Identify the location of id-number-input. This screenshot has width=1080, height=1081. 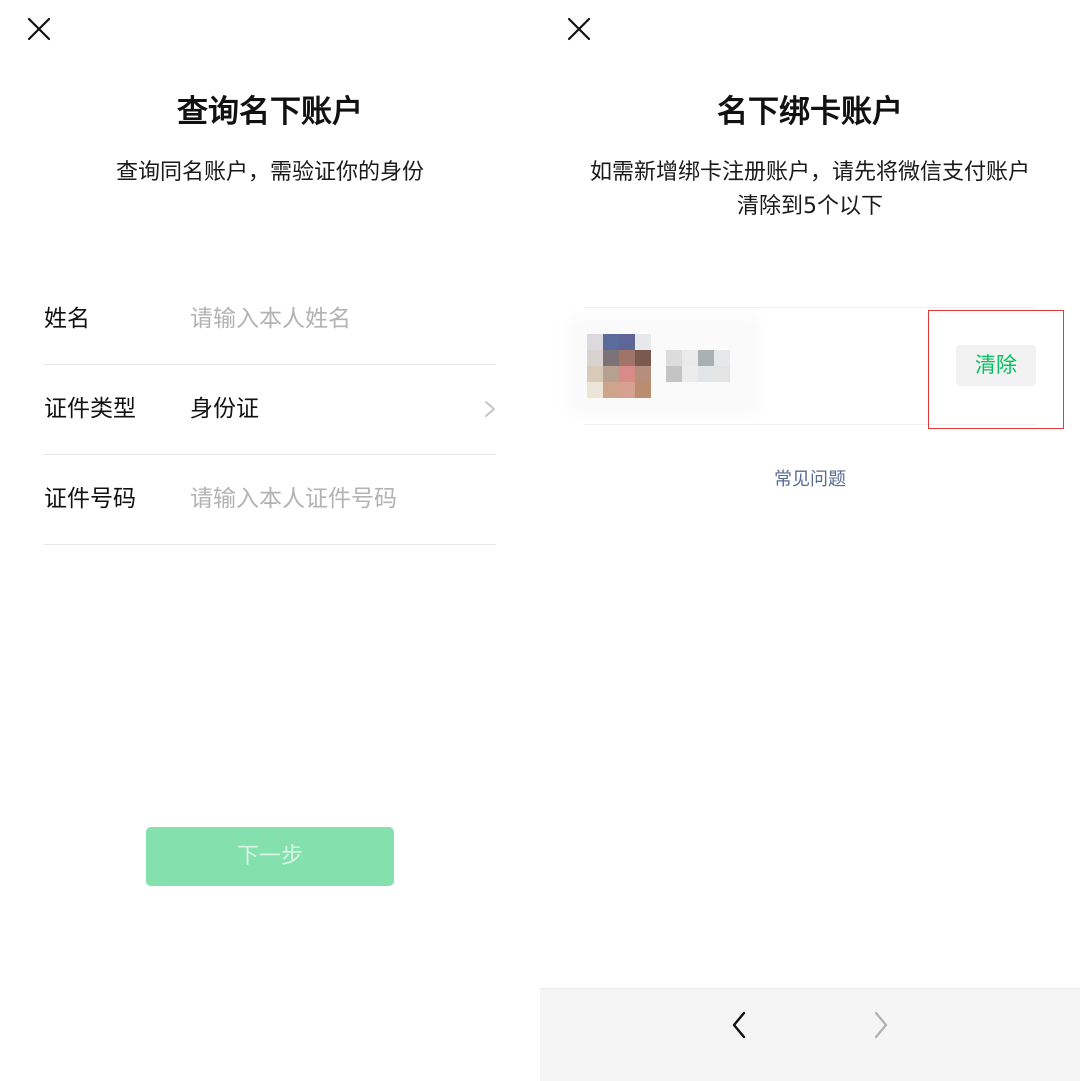
(335, 499).